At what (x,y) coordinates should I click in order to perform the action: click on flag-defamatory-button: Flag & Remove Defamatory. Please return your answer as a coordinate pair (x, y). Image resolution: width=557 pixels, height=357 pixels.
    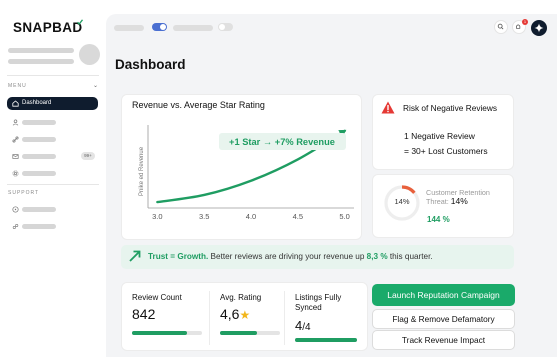
    Looking at the image, I should click on (443, 319).